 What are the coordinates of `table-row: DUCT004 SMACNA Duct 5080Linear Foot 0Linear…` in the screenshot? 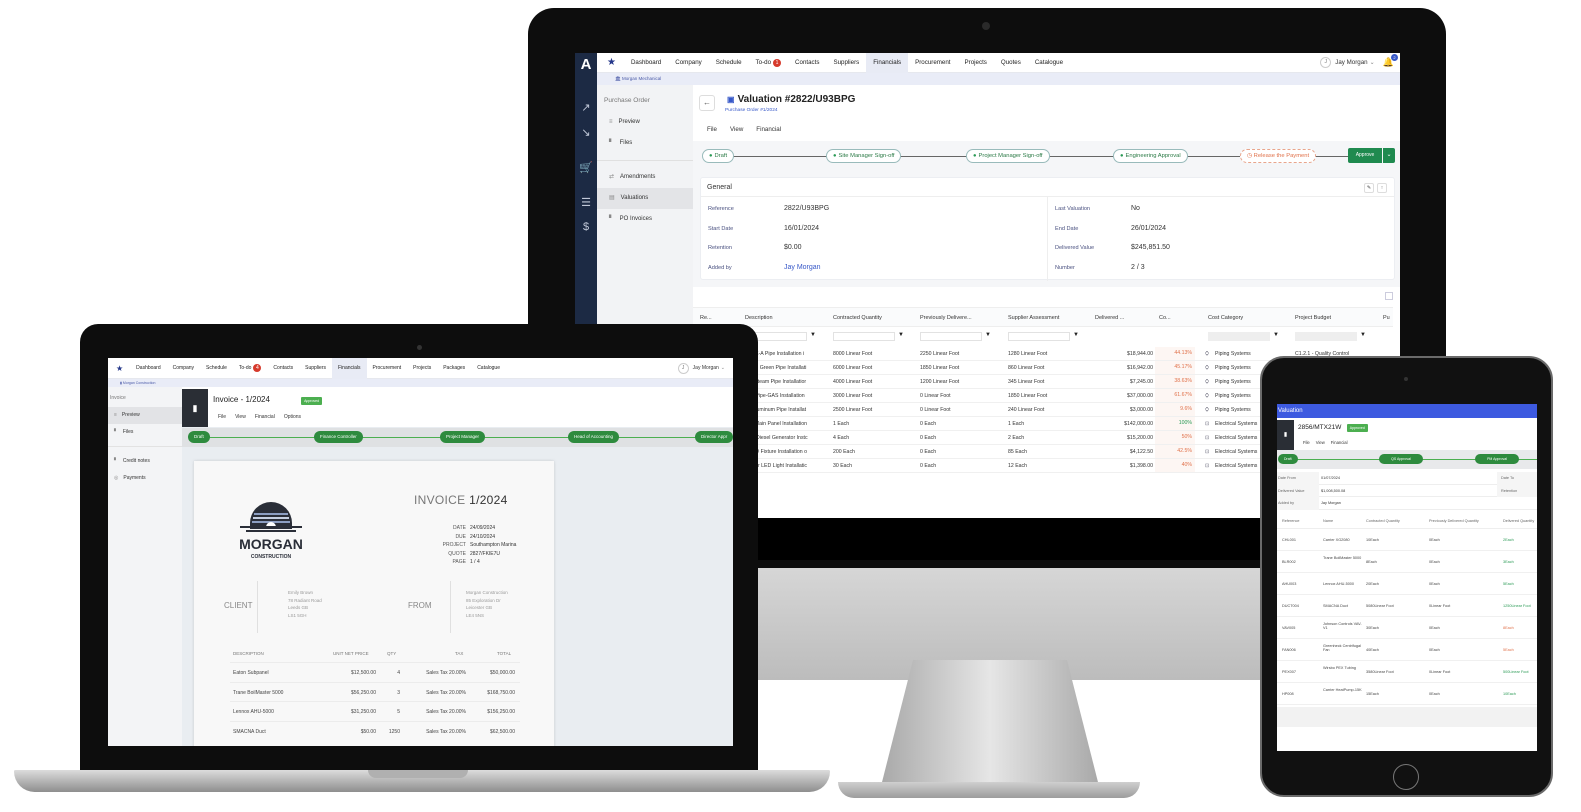 It's located at (1407, 606).